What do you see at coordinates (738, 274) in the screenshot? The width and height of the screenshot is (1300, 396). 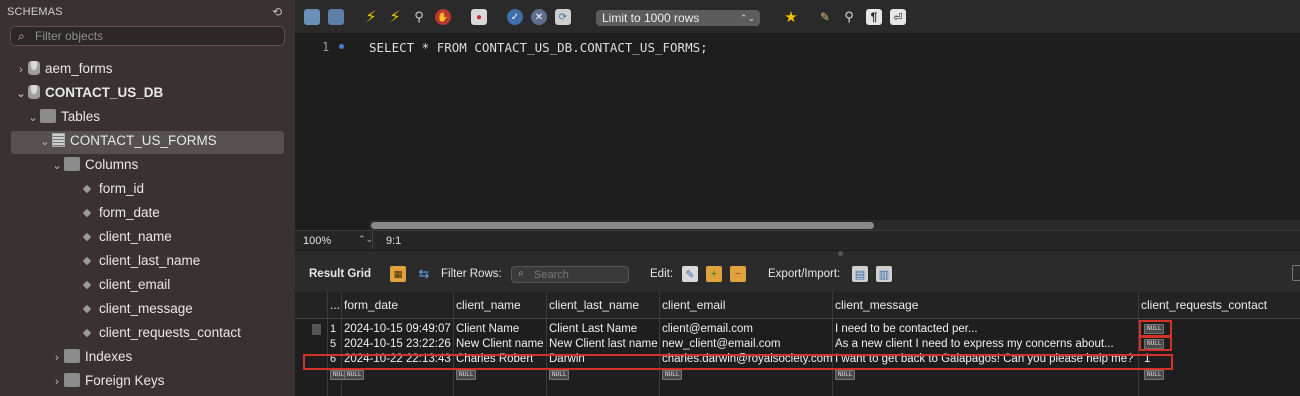 I see `delete-row-icon: −` at bounding box center [738, 274].